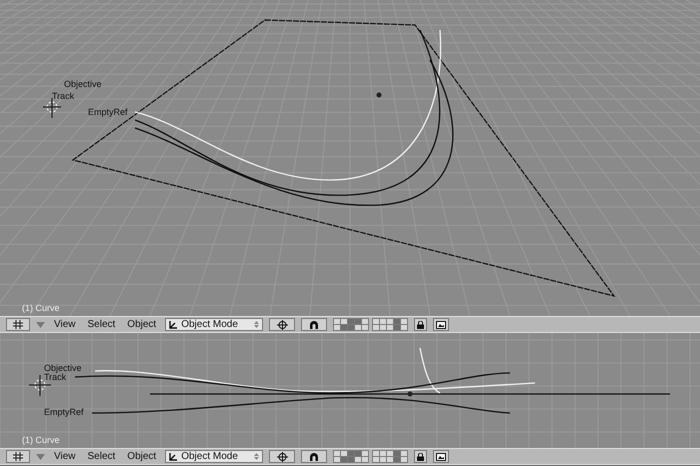  What do you see at coordinates (52, 108) in the screenshot?
I see `empty-object-drawing` at bounding box center [52, 108].